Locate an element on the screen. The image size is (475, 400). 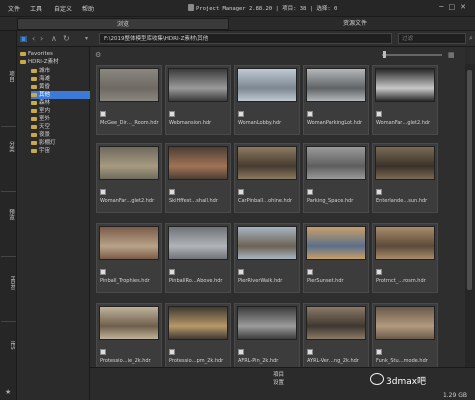
menu-customize: 自定义 is located at coordinates (63, 8).